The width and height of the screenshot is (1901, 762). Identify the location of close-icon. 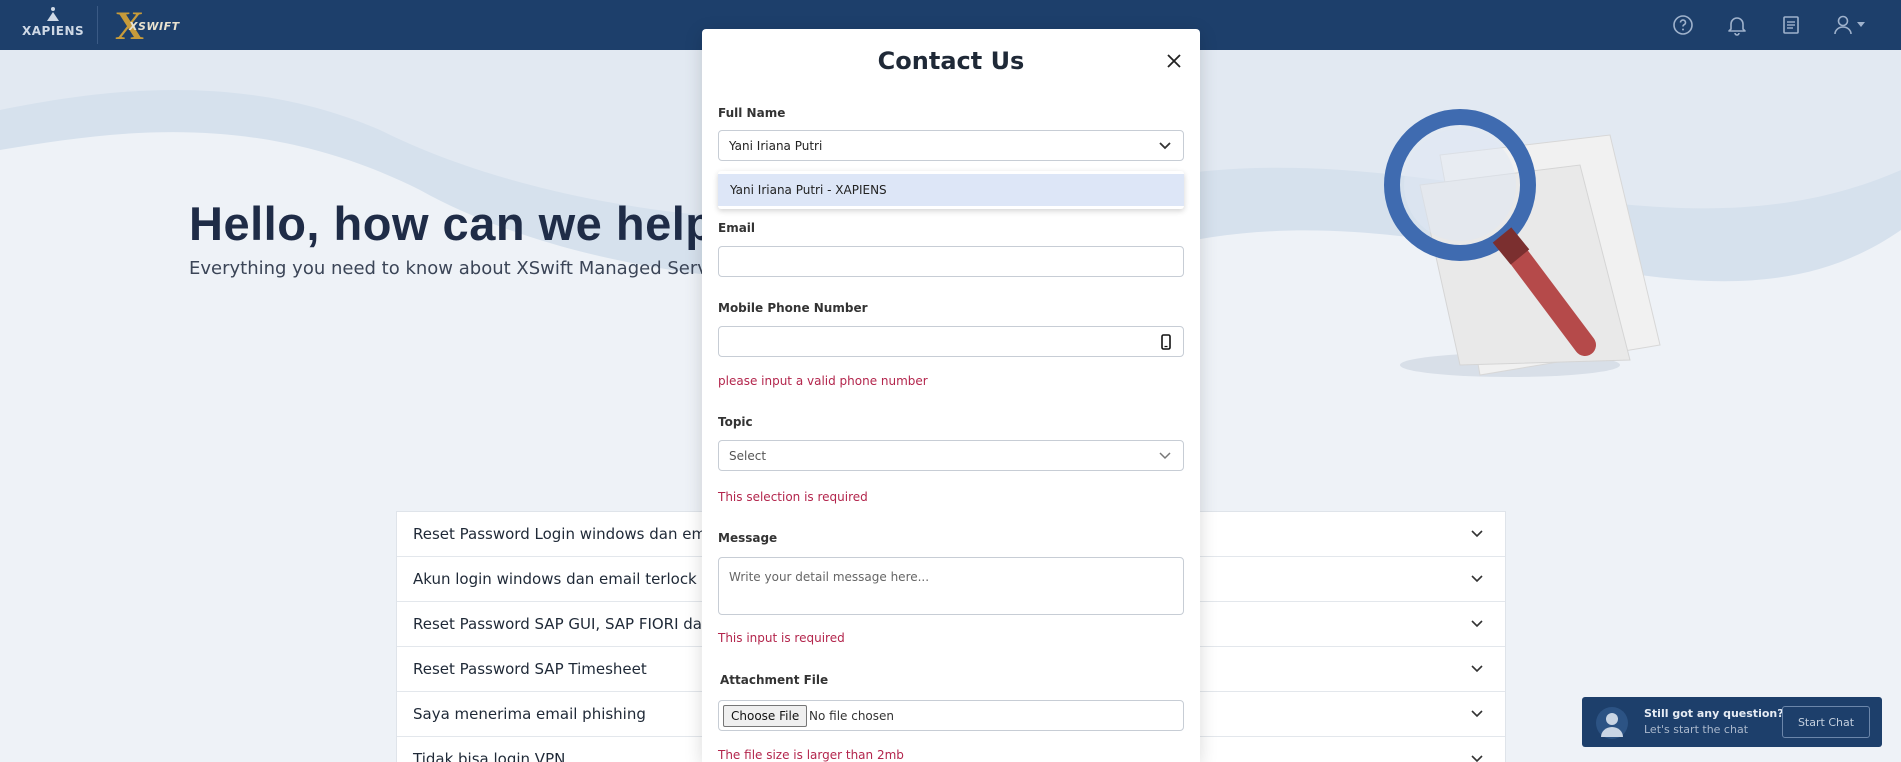
(1174, 61).